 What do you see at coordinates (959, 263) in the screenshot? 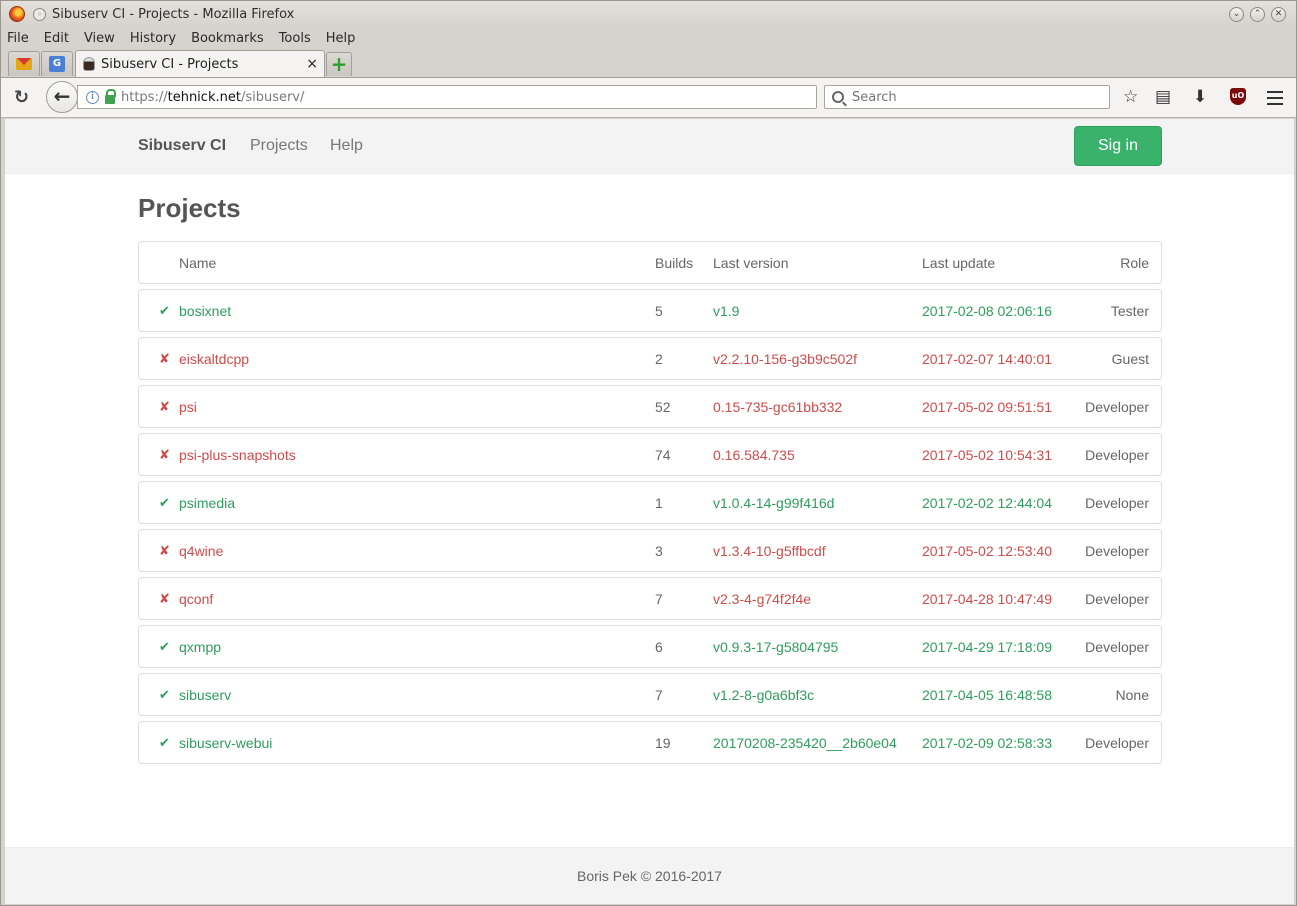
I see `header-last-update: Last update` at bounding box center [959, 263].